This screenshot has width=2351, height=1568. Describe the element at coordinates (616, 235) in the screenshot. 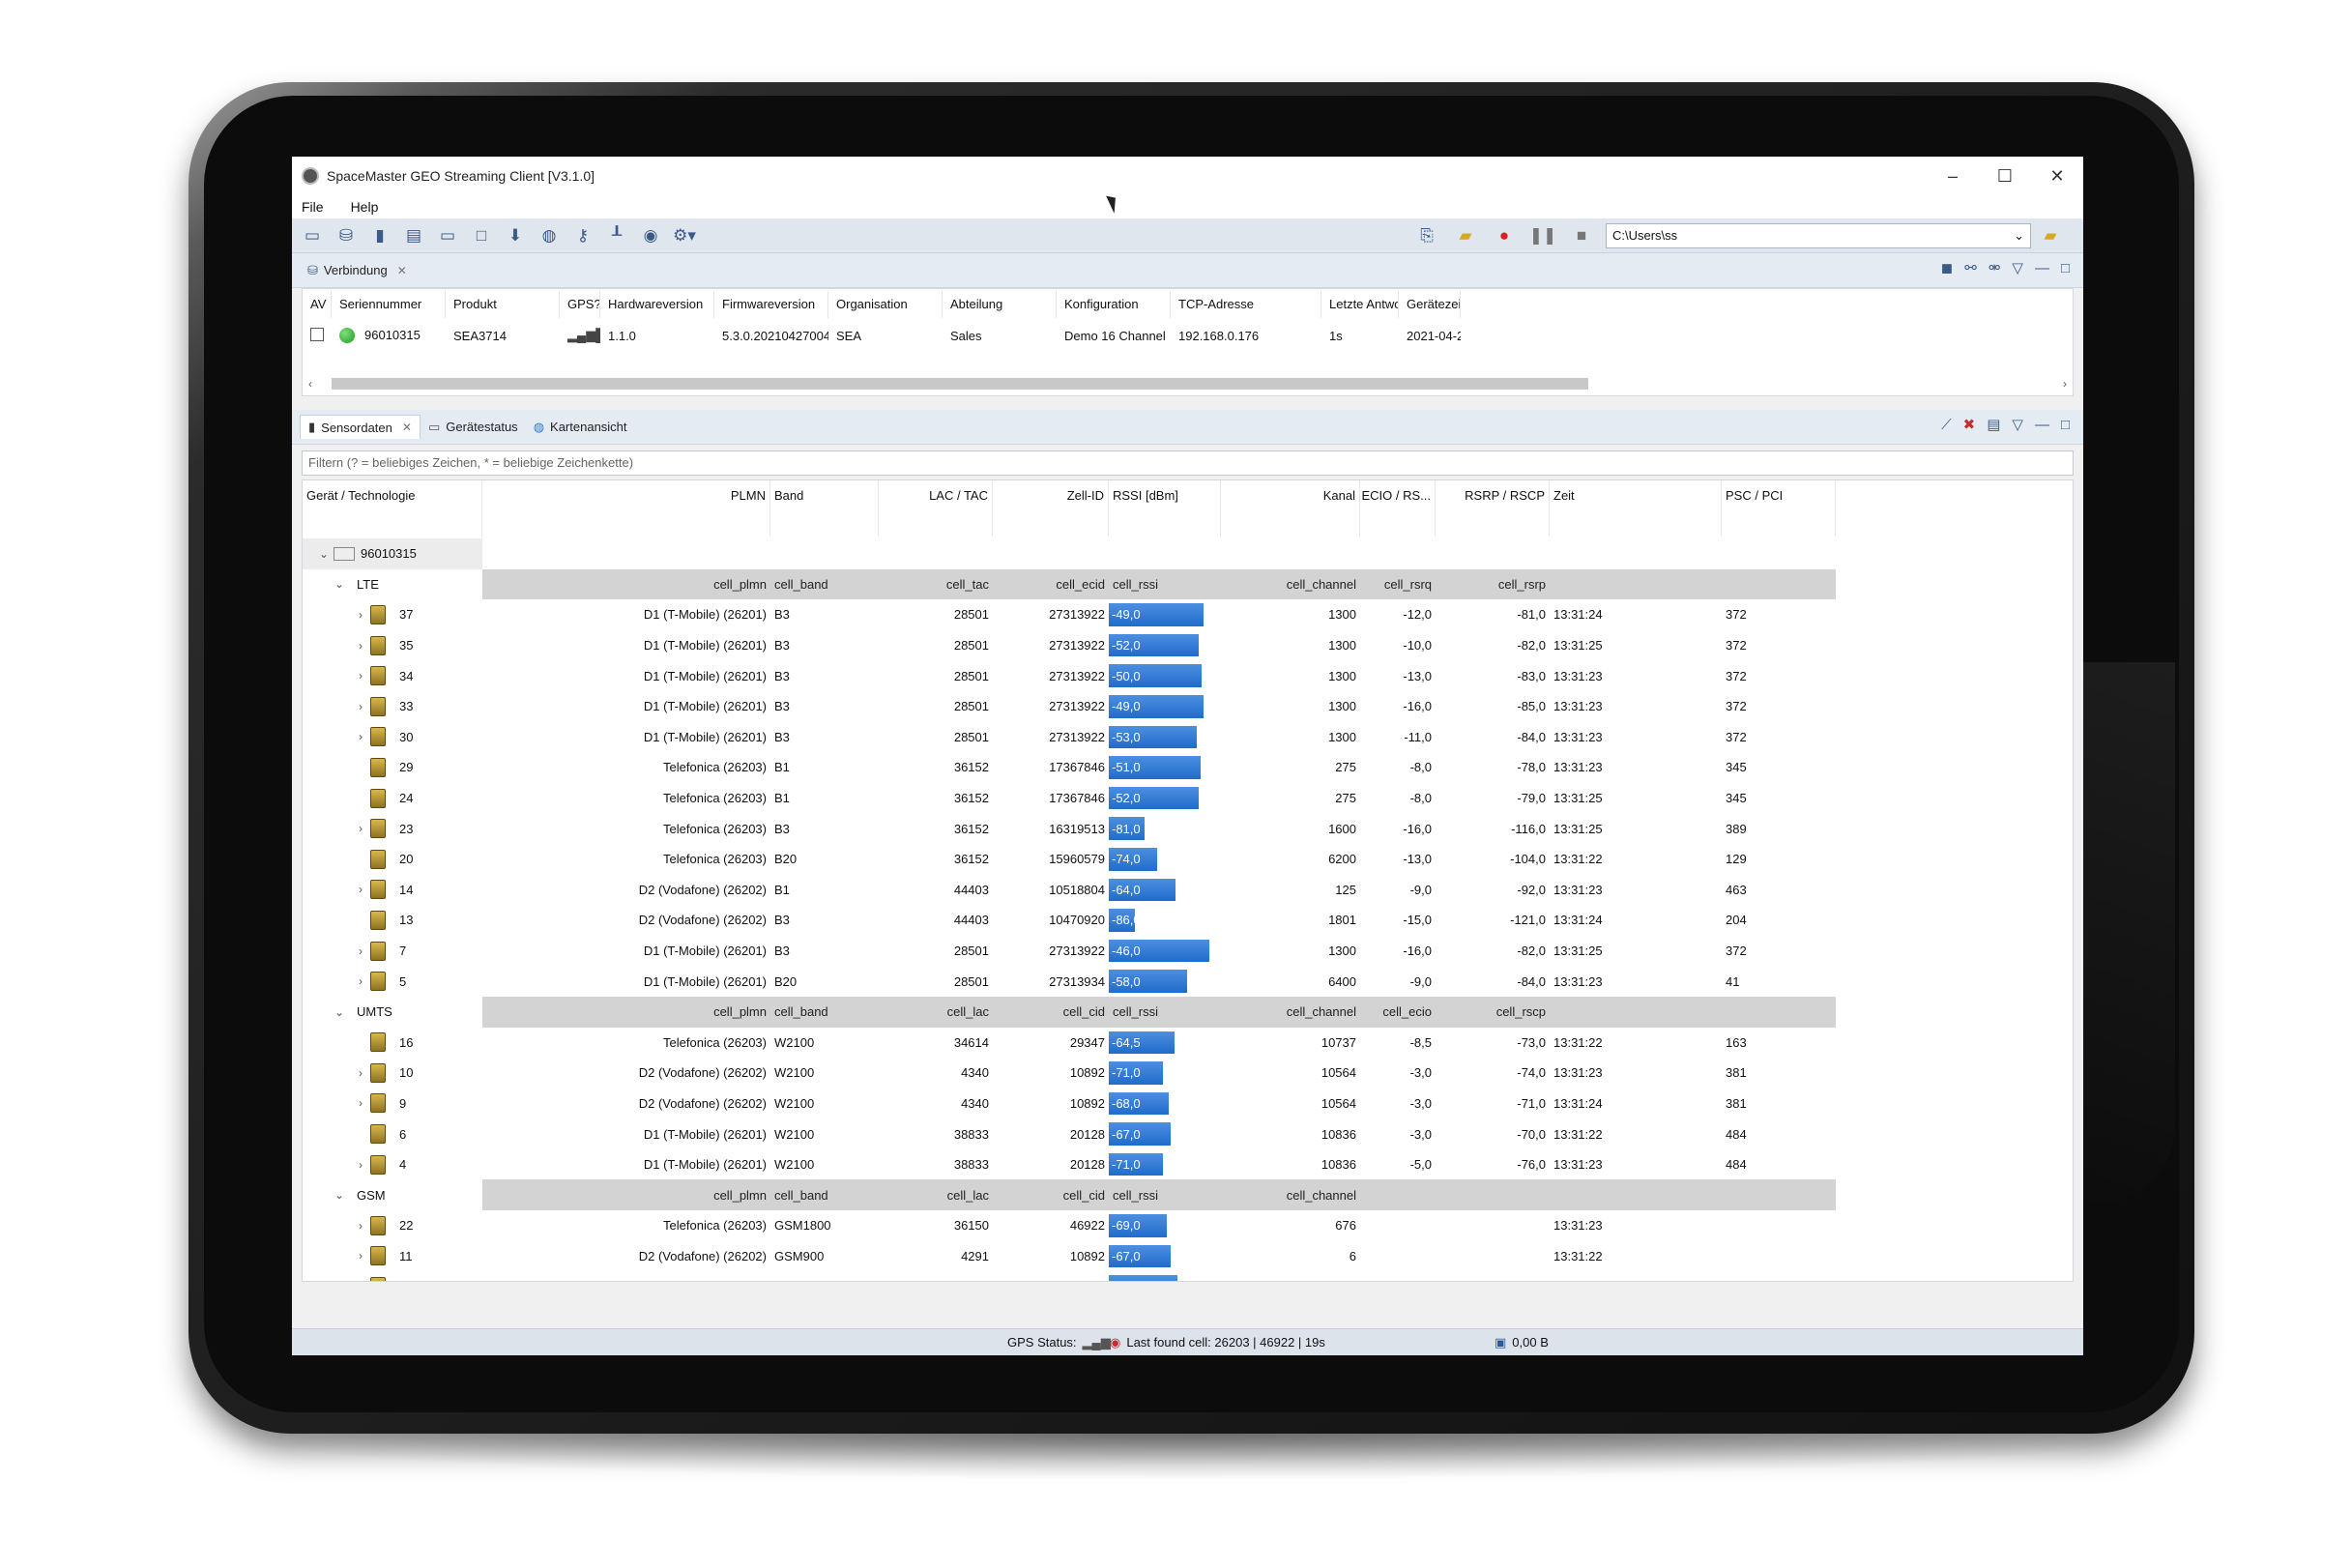

I see `antenna-icon: ┸` at that location.